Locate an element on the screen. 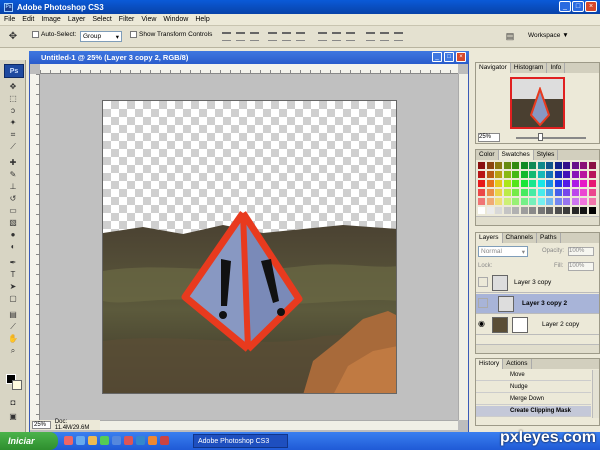 This screenshot has height=450, width=600. history-item: Move is located at coordinates (533, 375).